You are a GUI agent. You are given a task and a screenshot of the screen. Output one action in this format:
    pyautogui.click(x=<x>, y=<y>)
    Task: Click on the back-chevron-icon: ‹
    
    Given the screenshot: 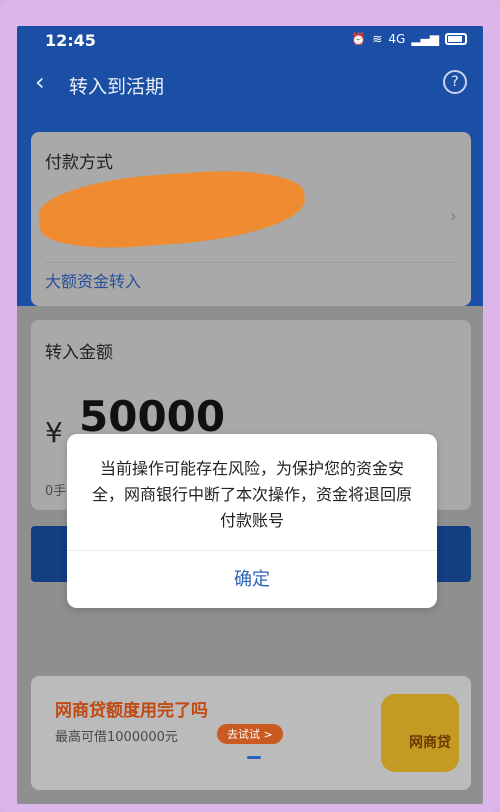 What is the action you would take?
    pyautogui.click(x=40, y=82)
    